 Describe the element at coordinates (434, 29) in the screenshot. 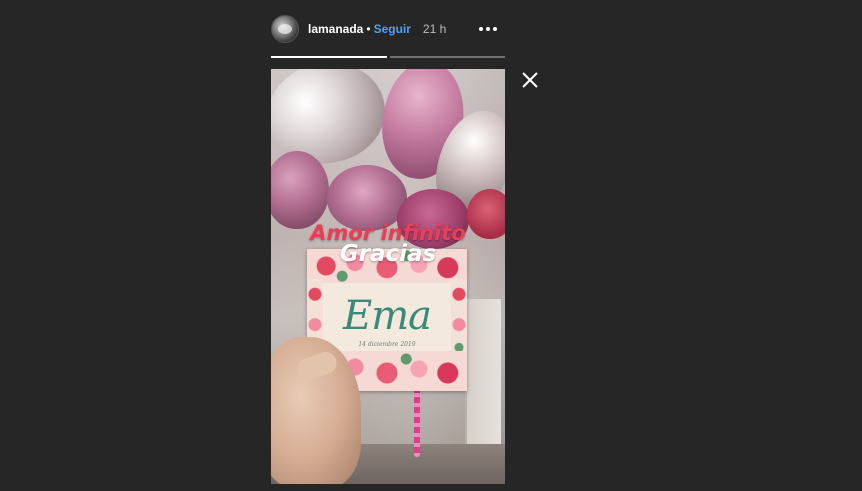

I see `post-time: 21 h` at that location.